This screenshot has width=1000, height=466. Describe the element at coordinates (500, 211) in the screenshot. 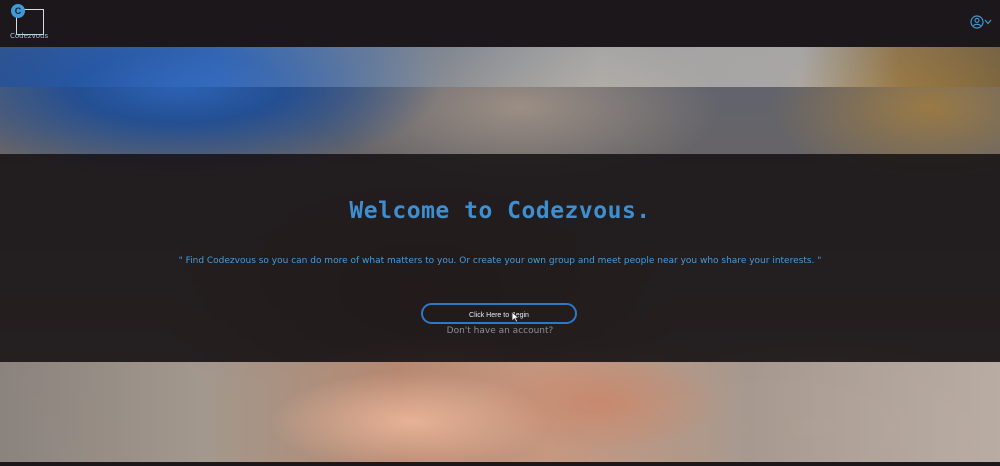

I see `hero-title: Welcome to Codezvous.` at that location.